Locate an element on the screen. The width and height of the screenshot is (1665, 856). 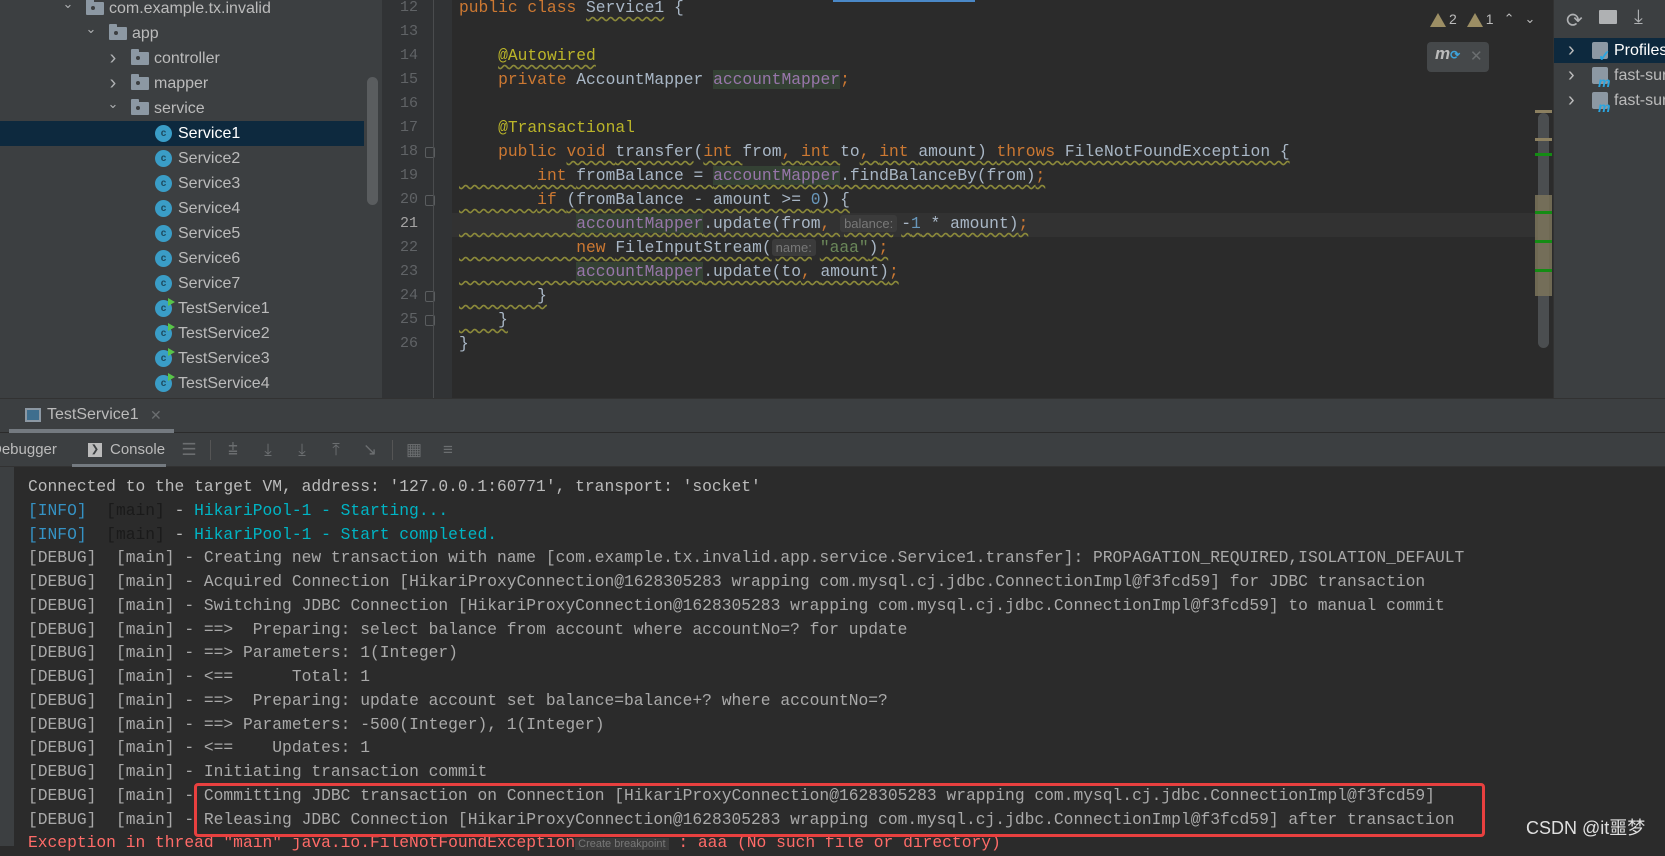
tab-console: ❯ Console is located at coordinates (119, 450).